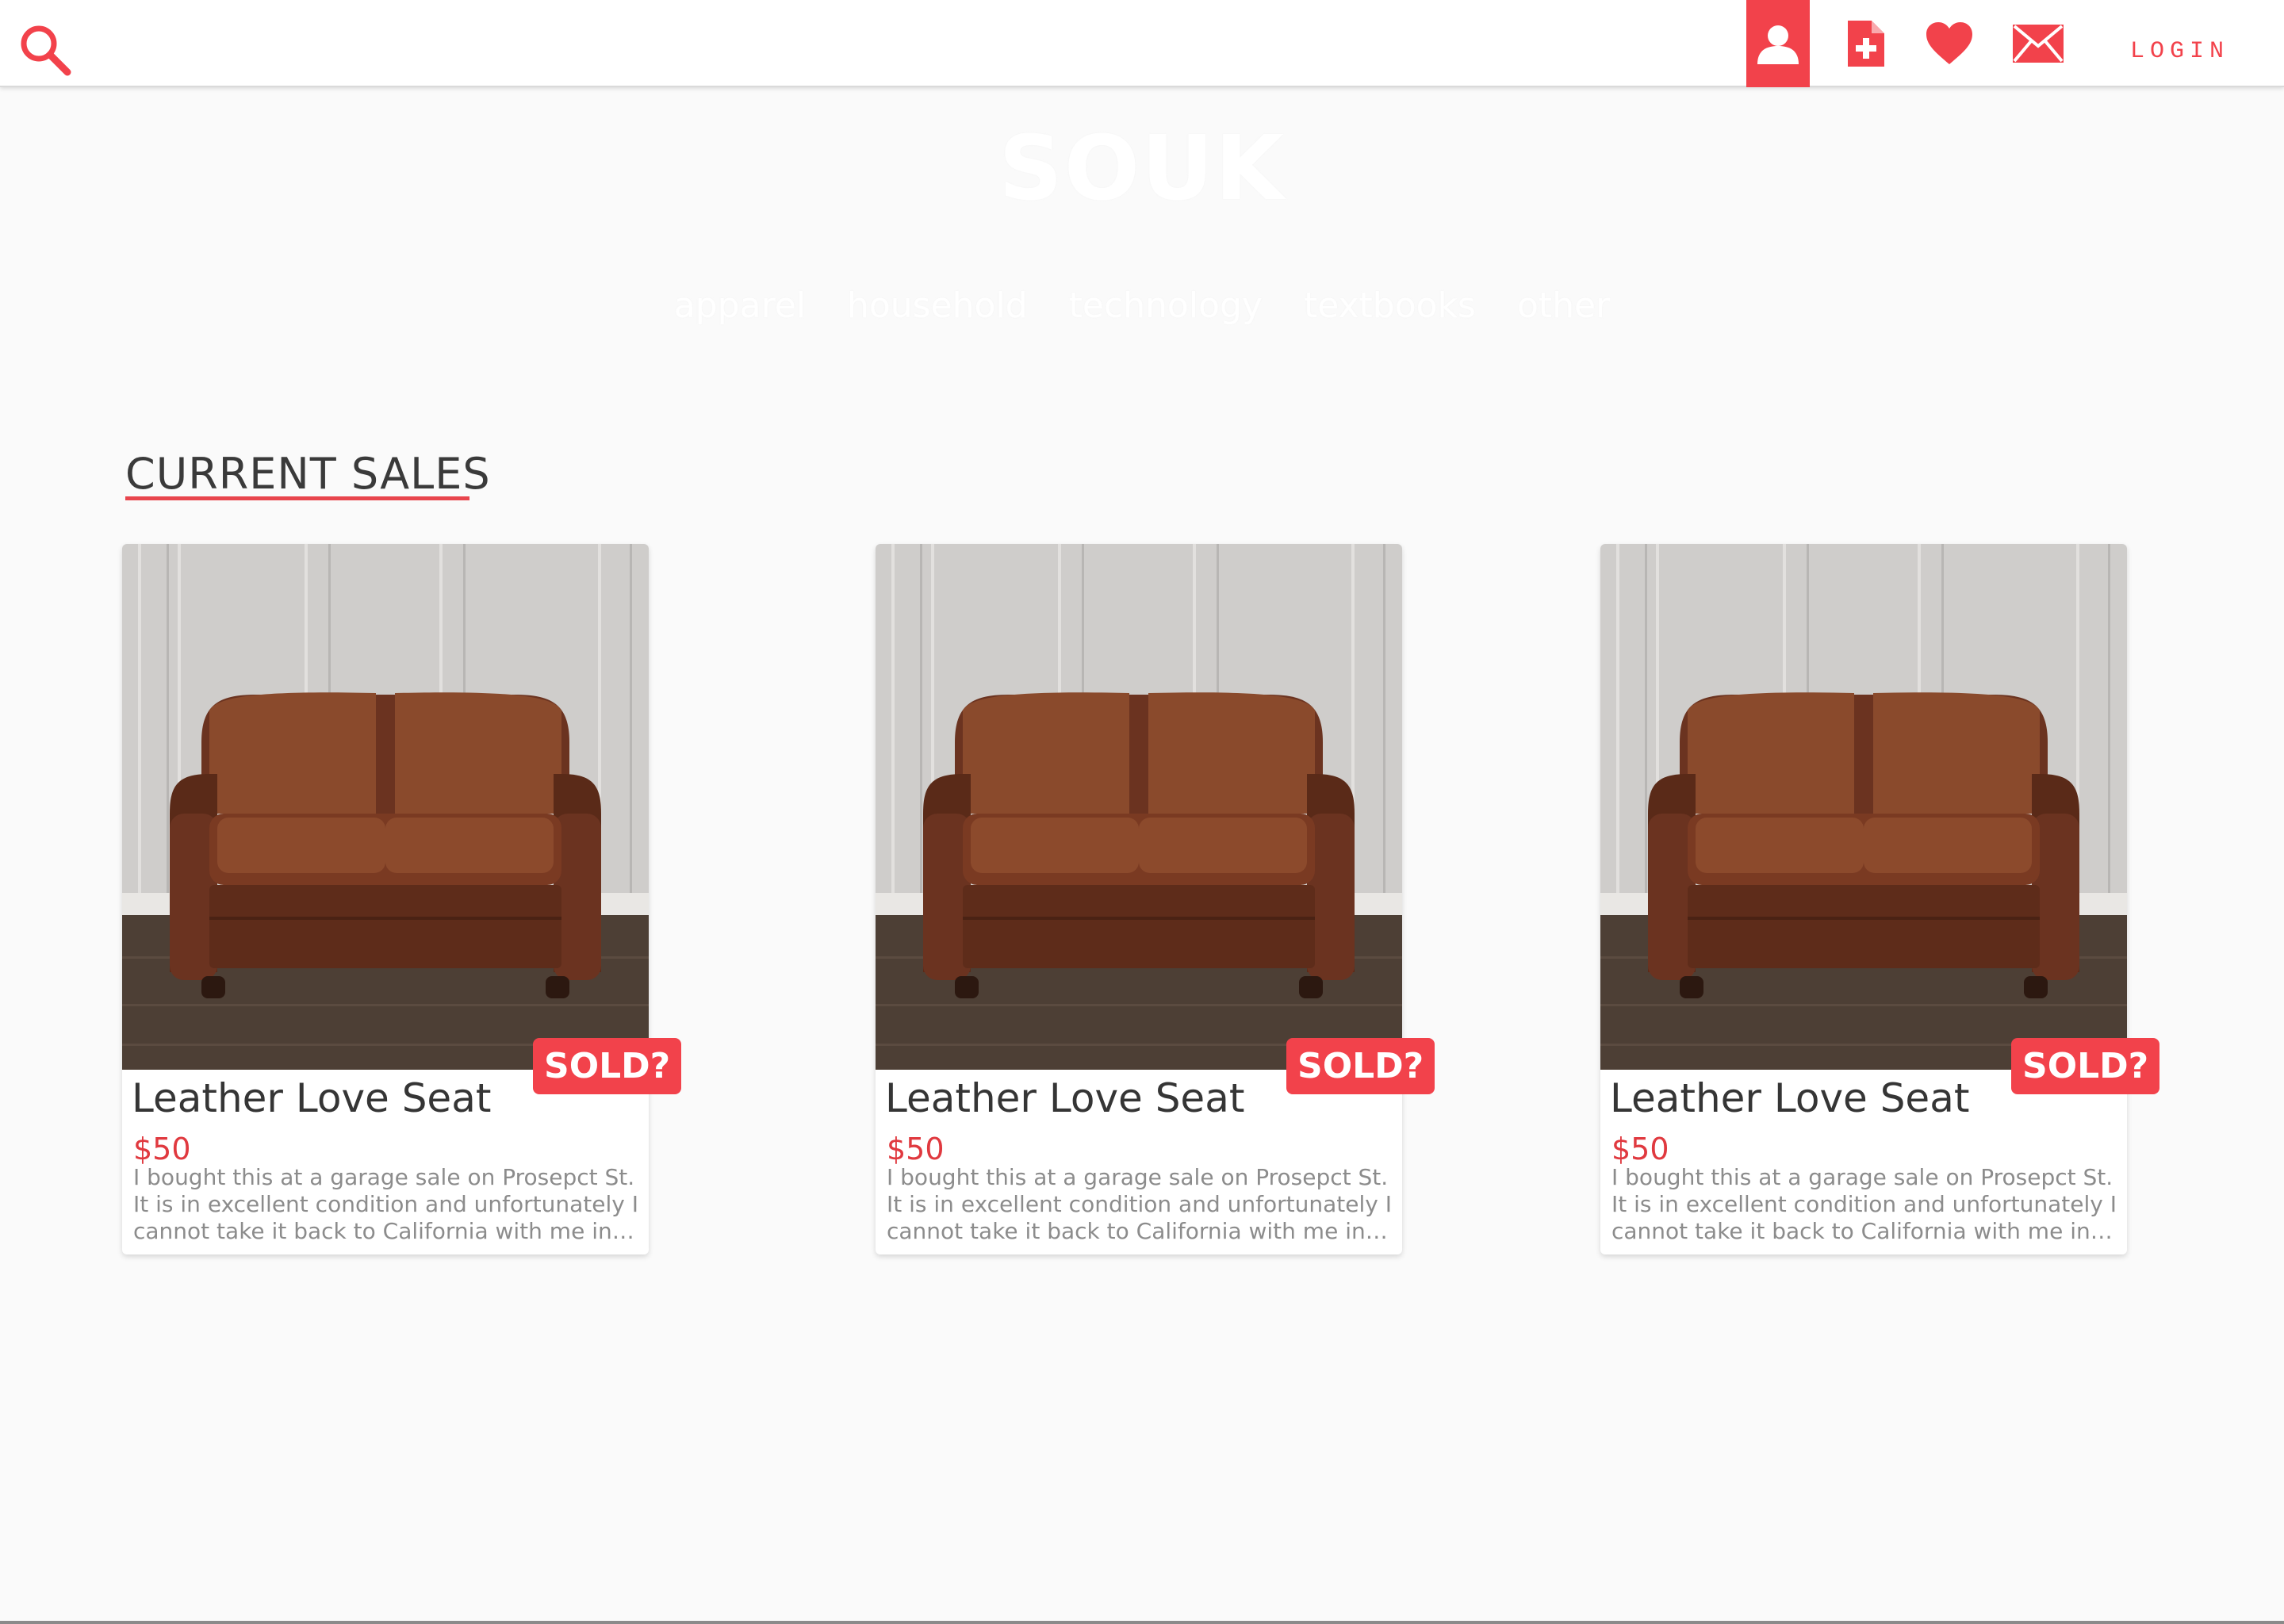 The height and width of the screenshot is (1624, 2284). Describe the element at coordinates (2179, 52) in the screenshot. I see `login-link: LOGIN` at that location.